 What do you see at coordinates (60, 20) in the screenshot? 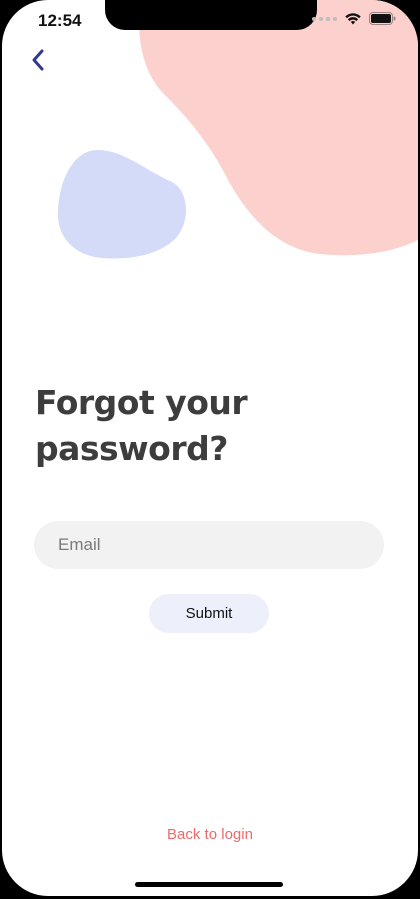
I see `status-time: 12:54` at bounding box center [60, 20].